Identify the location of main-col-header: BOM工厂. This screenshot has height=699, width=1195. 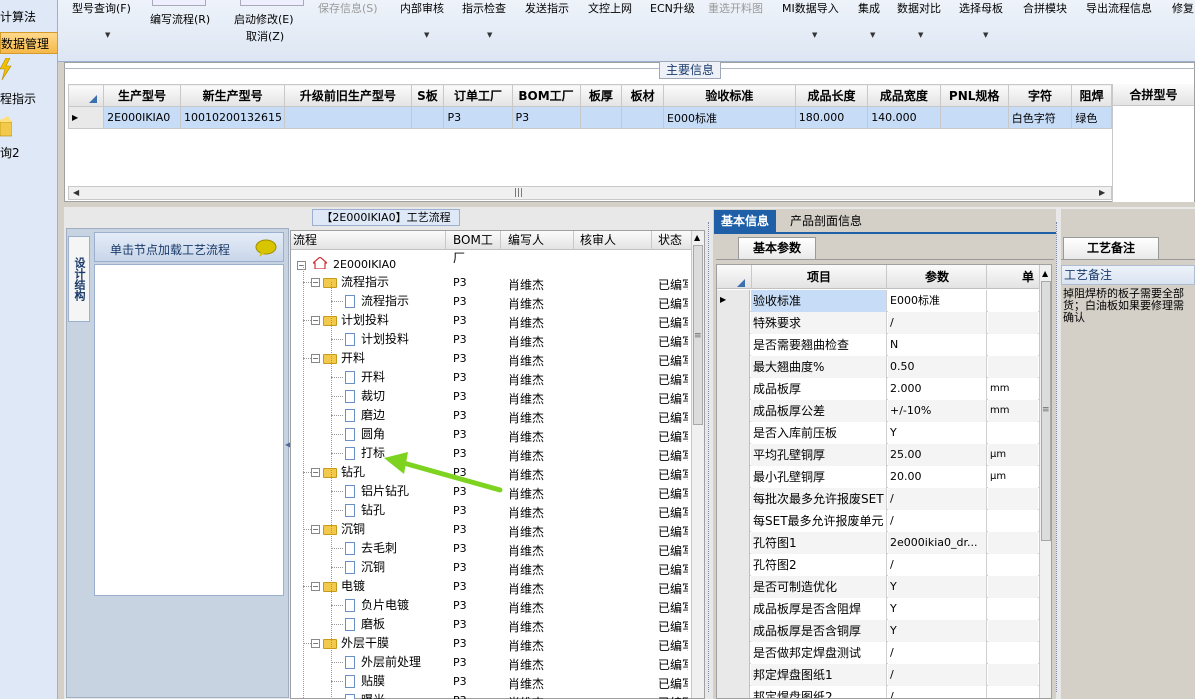
(546, 95).